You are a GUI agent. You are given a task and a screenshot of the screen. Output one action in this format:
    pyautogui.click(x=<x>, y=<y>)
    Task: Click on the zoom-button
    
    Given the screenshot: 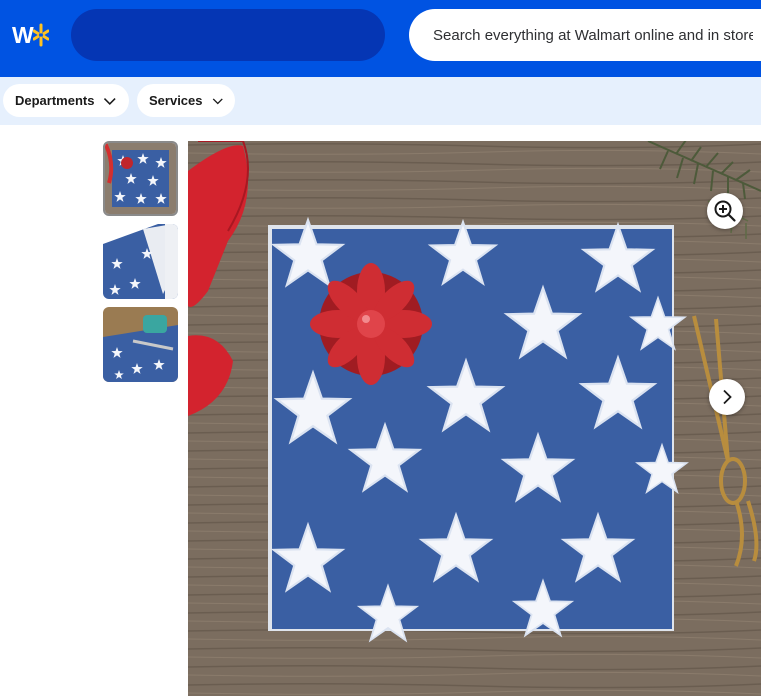 What is the action you would take?
    pyautogui.click(x=725, y=211)
    